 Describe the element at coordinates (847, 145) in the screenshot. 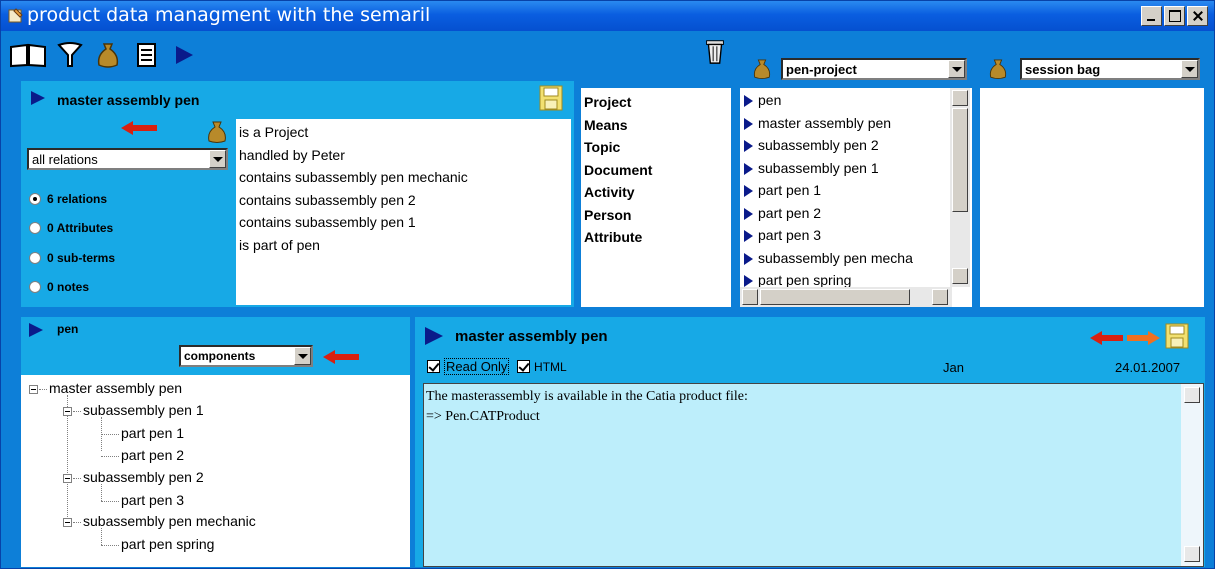

I see `list-item: subassembly pen 2` at that location.